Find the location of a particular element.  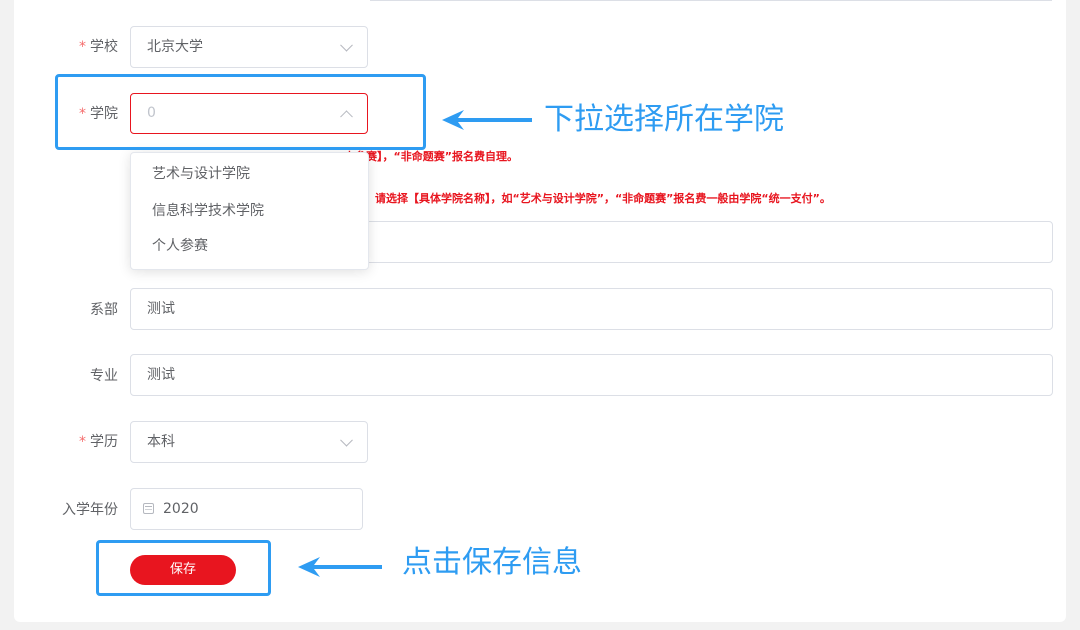

enroll-year-picker: 2020 is located at coordinates (246, 509).